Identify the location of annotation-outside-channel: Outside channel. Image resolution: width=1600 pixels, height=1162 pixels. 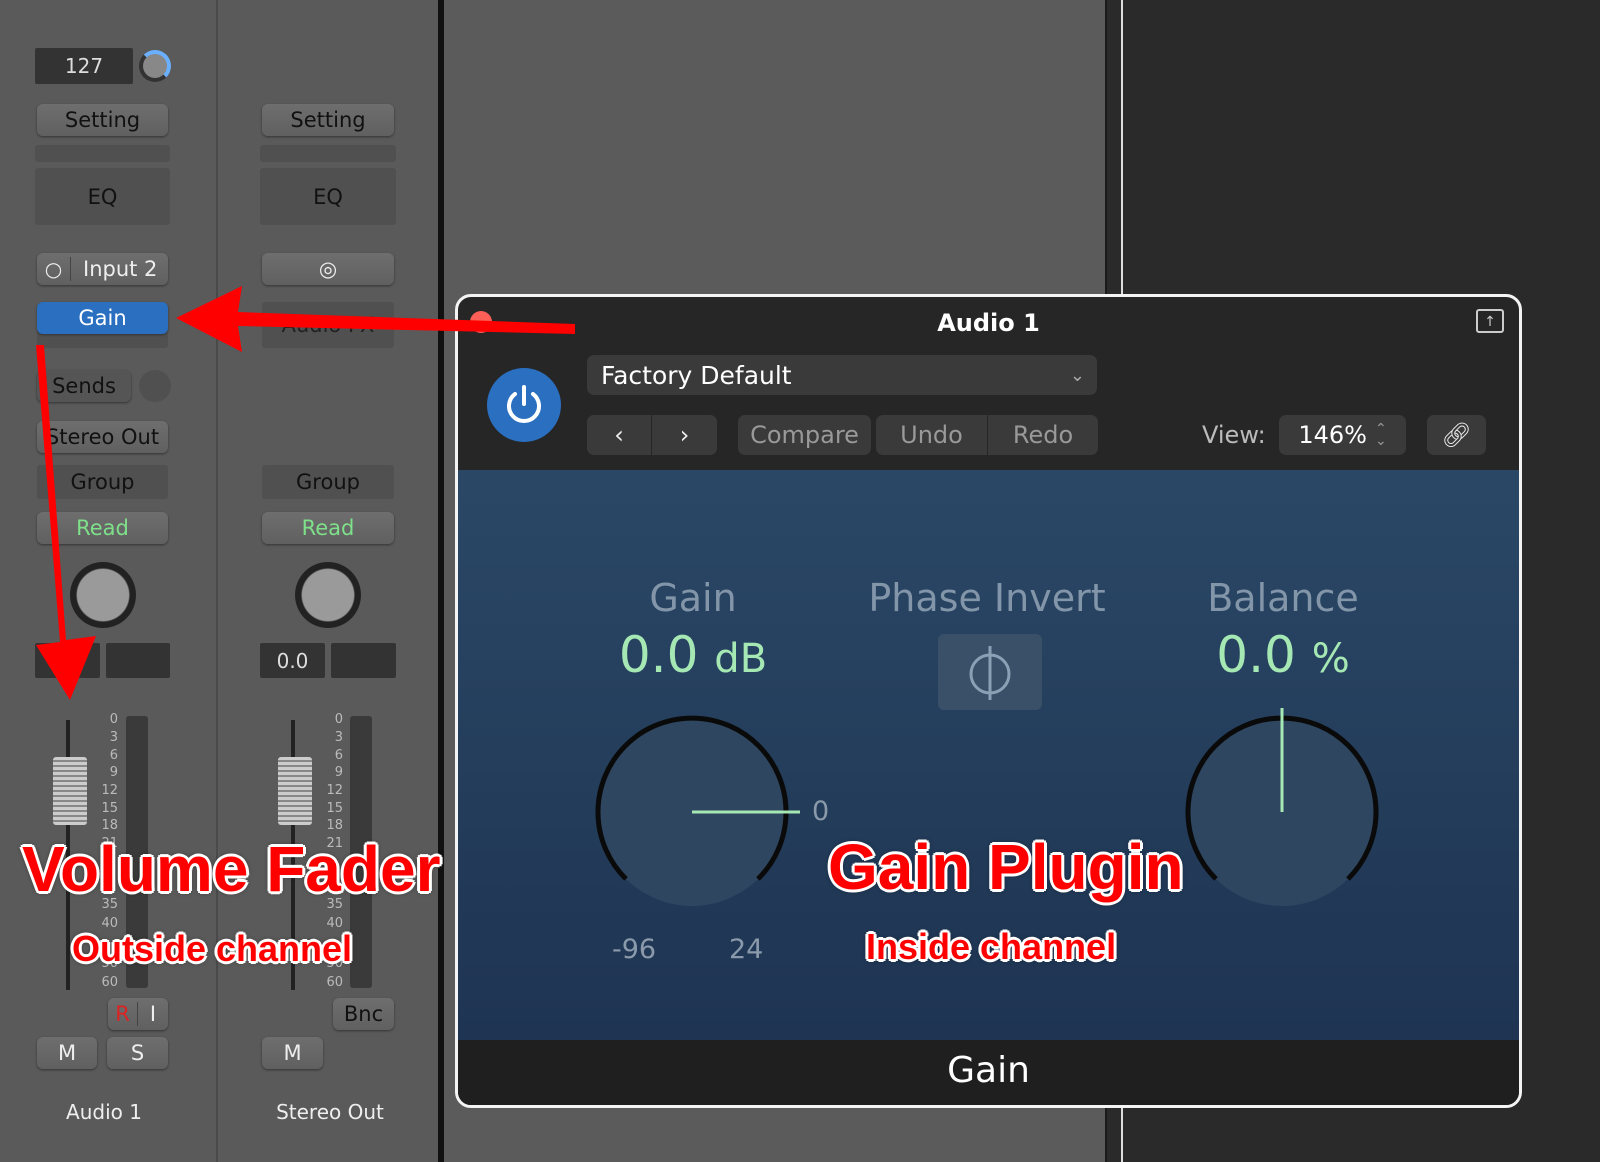
(212, 948).